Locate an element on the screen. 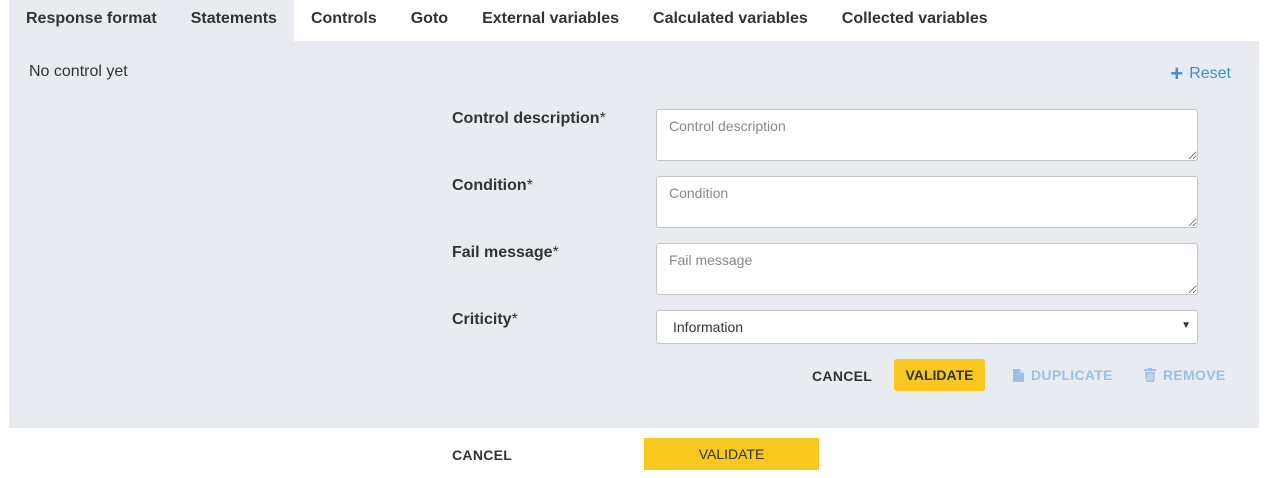 Image resolution: width=1265 pixels, height=478 pixels. remove-label: REMOVE is located at coordinates (1194, 375).